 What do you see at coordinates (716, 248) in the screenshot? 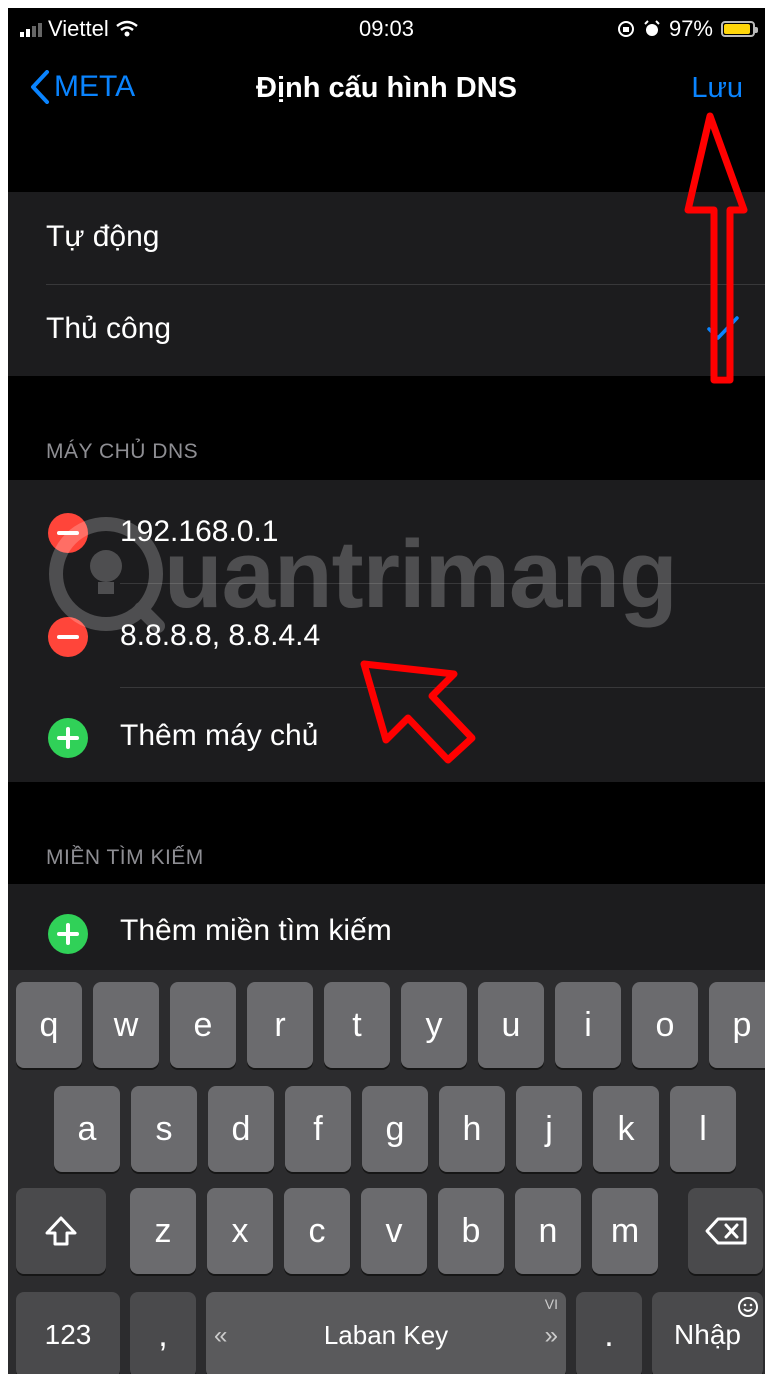
I see `red-up-arrow-icon` at bounding box center [716, 248].